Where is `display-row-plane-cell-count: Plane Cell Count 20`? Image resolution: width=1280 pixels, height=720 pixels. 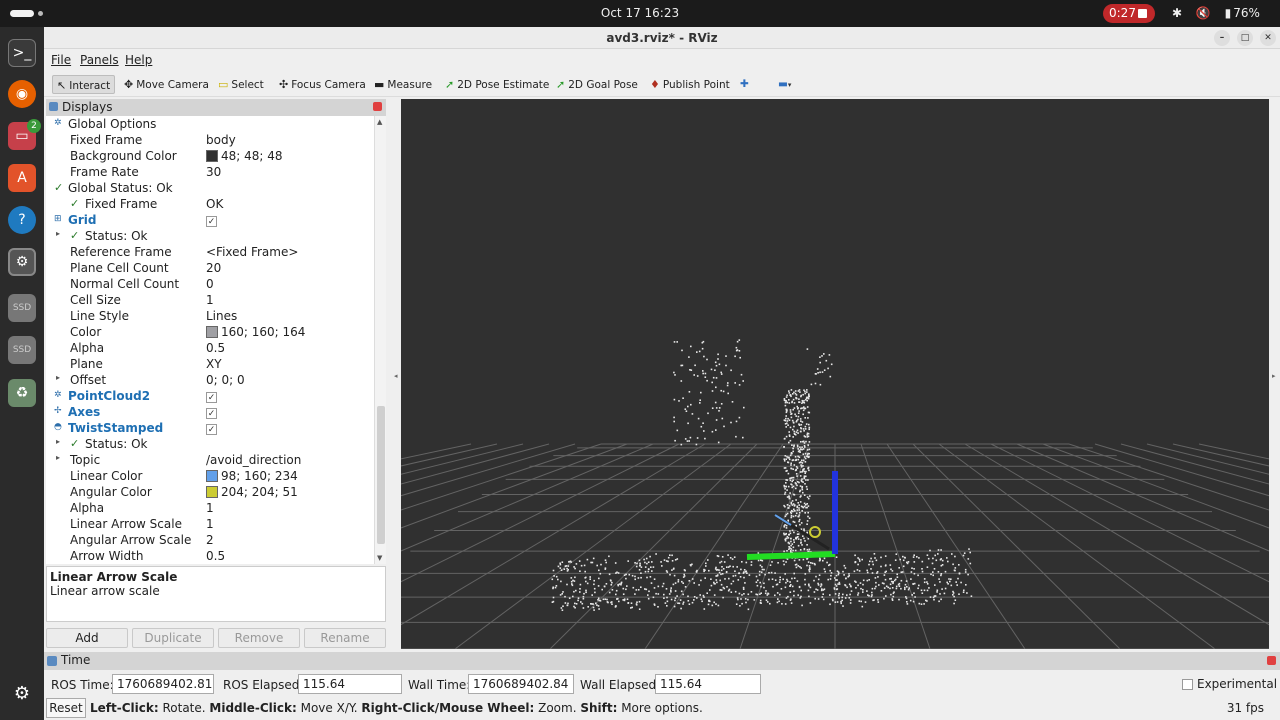
display-row-plane-cell-count: Plane Cell Count 20 is located at coordinates (210, 268).